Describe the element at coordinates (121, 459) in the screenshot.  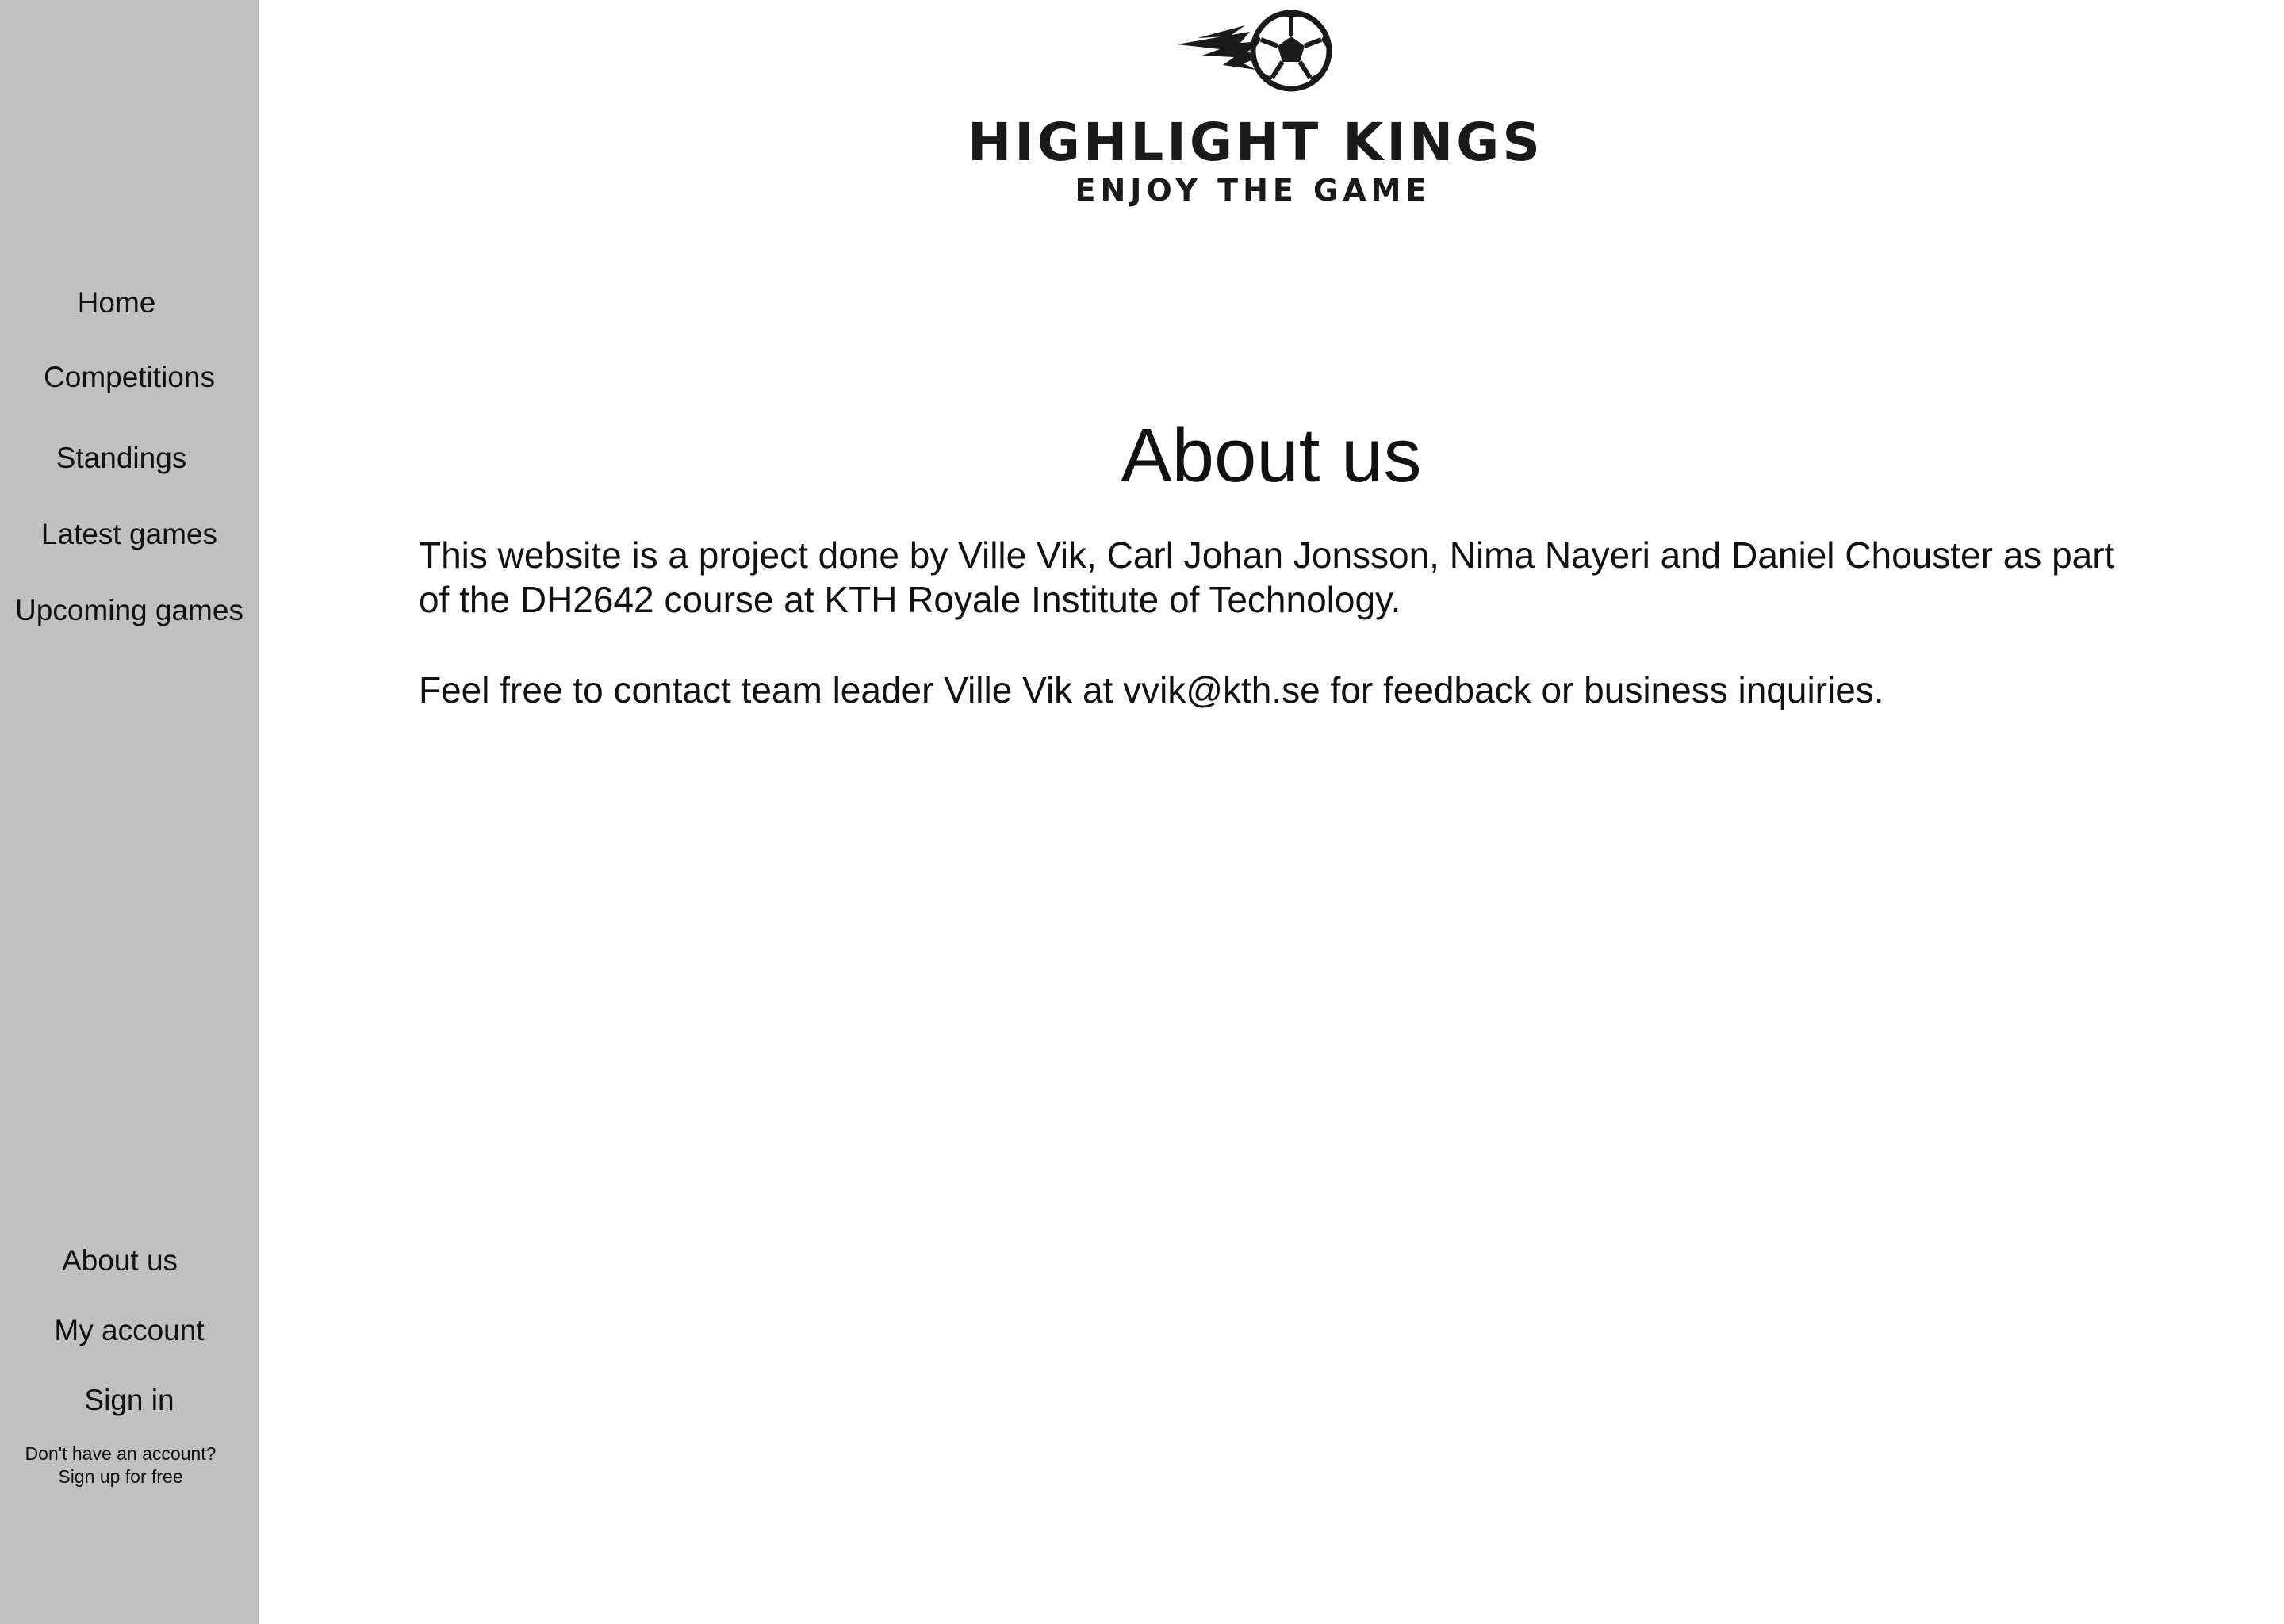
I see `nav-standings: Standings` at that location.